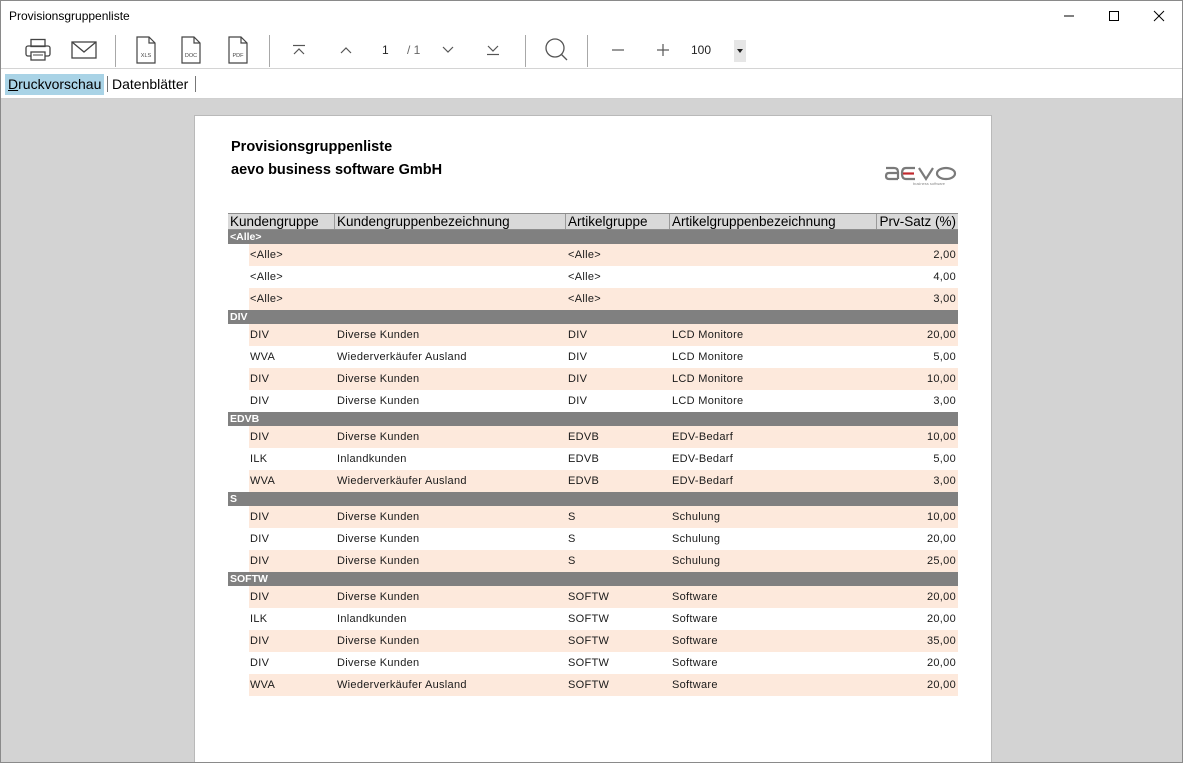 This screenshot has height=763, width=1183. Describe the element at coordinates (618, 50) in the screenshot. I see `zoom-out-button` at that location.